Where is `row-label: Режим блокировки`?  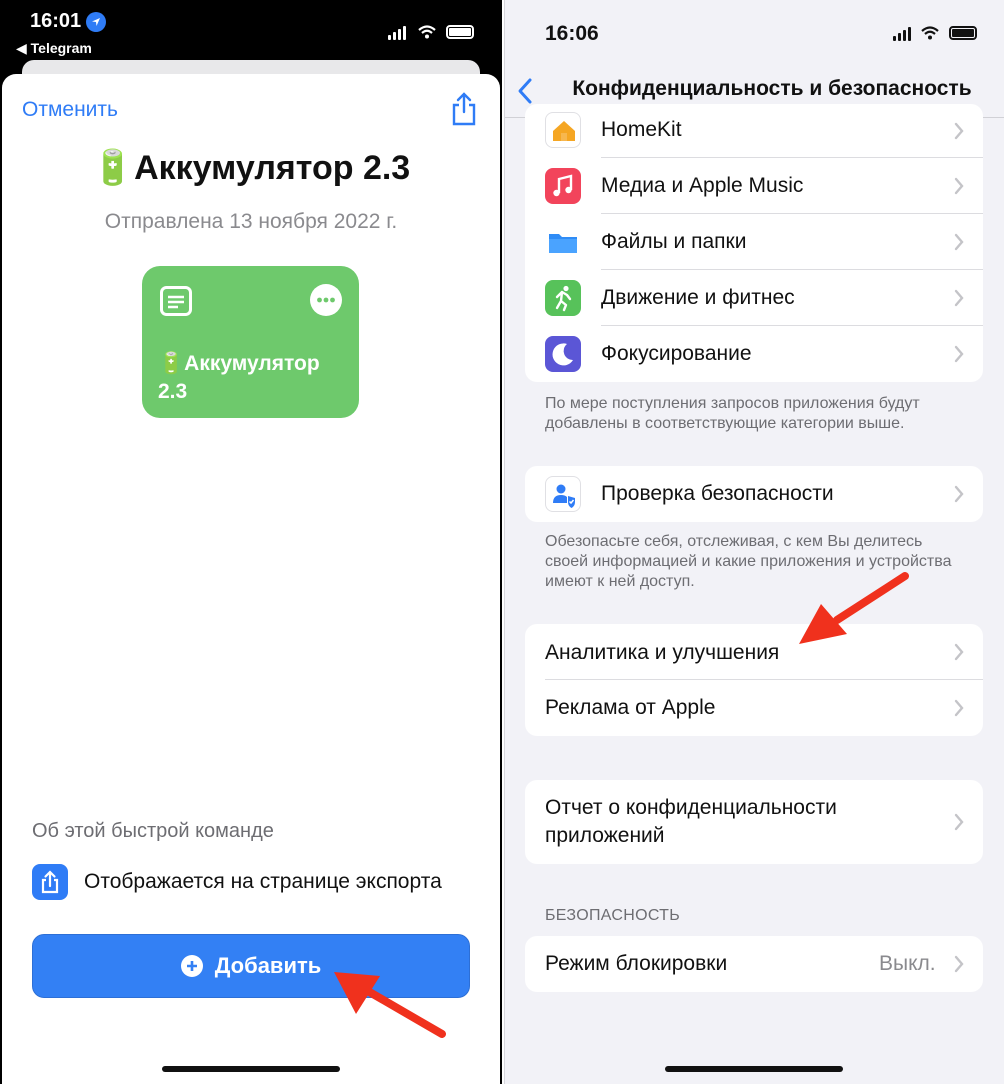 row-label: Режим блокировки is located at coordinates (636, 963).